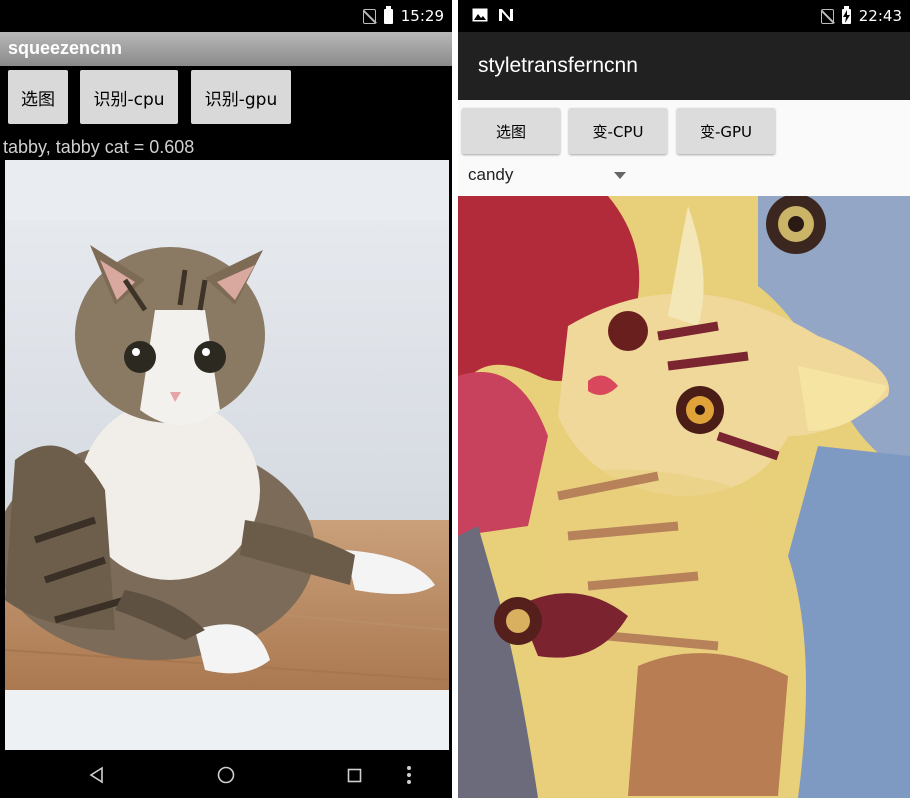  I want to click on style-dropdown: candy, so click(548, 177).